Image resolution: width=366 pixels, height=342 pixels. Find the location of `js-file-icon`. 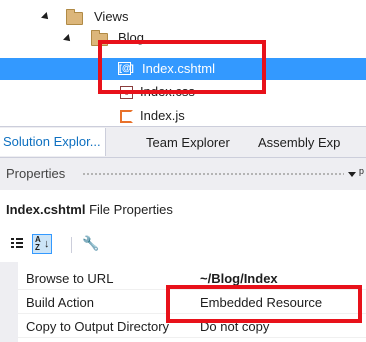

js-file-icon is located at coordinates (126, 116).